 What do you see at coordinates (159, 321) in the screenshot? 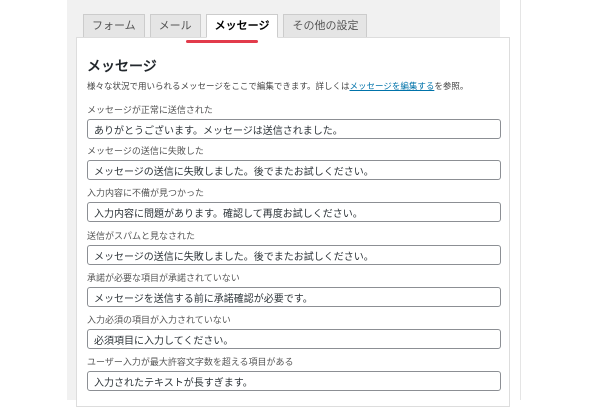
I see `field-label: 入力必須の項目が入力されていない` at bounding box center [159, 321].